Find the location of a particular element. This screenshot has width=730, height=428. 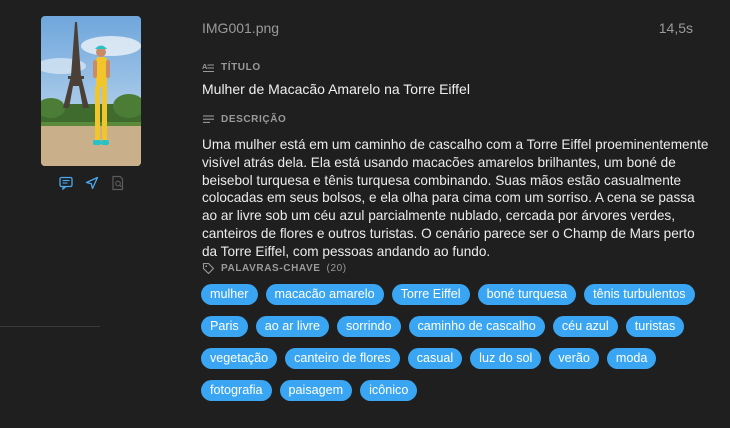

thumbnail-actions is located at coordinates (92, 183).